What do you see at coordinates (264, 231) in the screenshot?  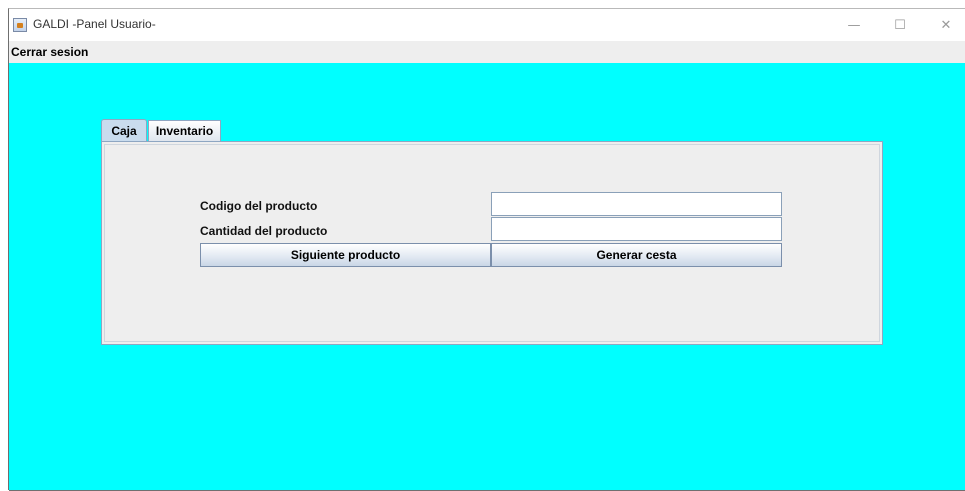 I see `cantidad-label: Cantidad del producto` at bounding box center [264, 231].